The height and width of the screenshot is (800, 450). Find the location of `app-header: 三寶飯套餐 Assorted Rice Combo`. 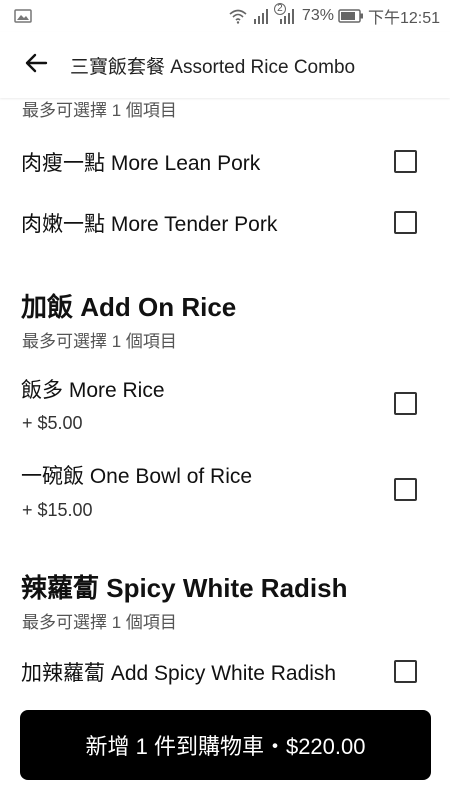

app-header: 三寶飯套餐 Assorted Rice Combo is located at coordinates (225, 65).